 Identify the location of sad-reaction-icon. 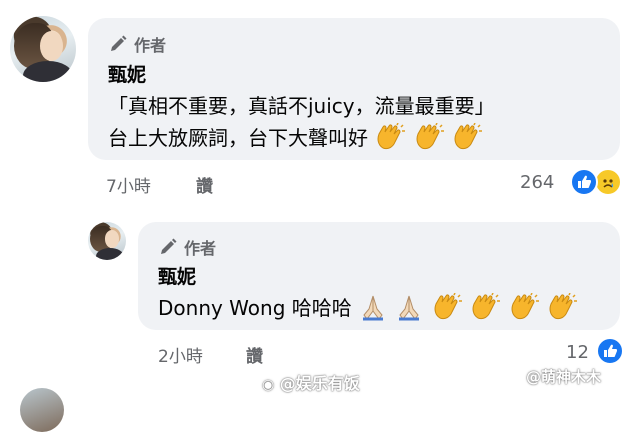
(608, 182).